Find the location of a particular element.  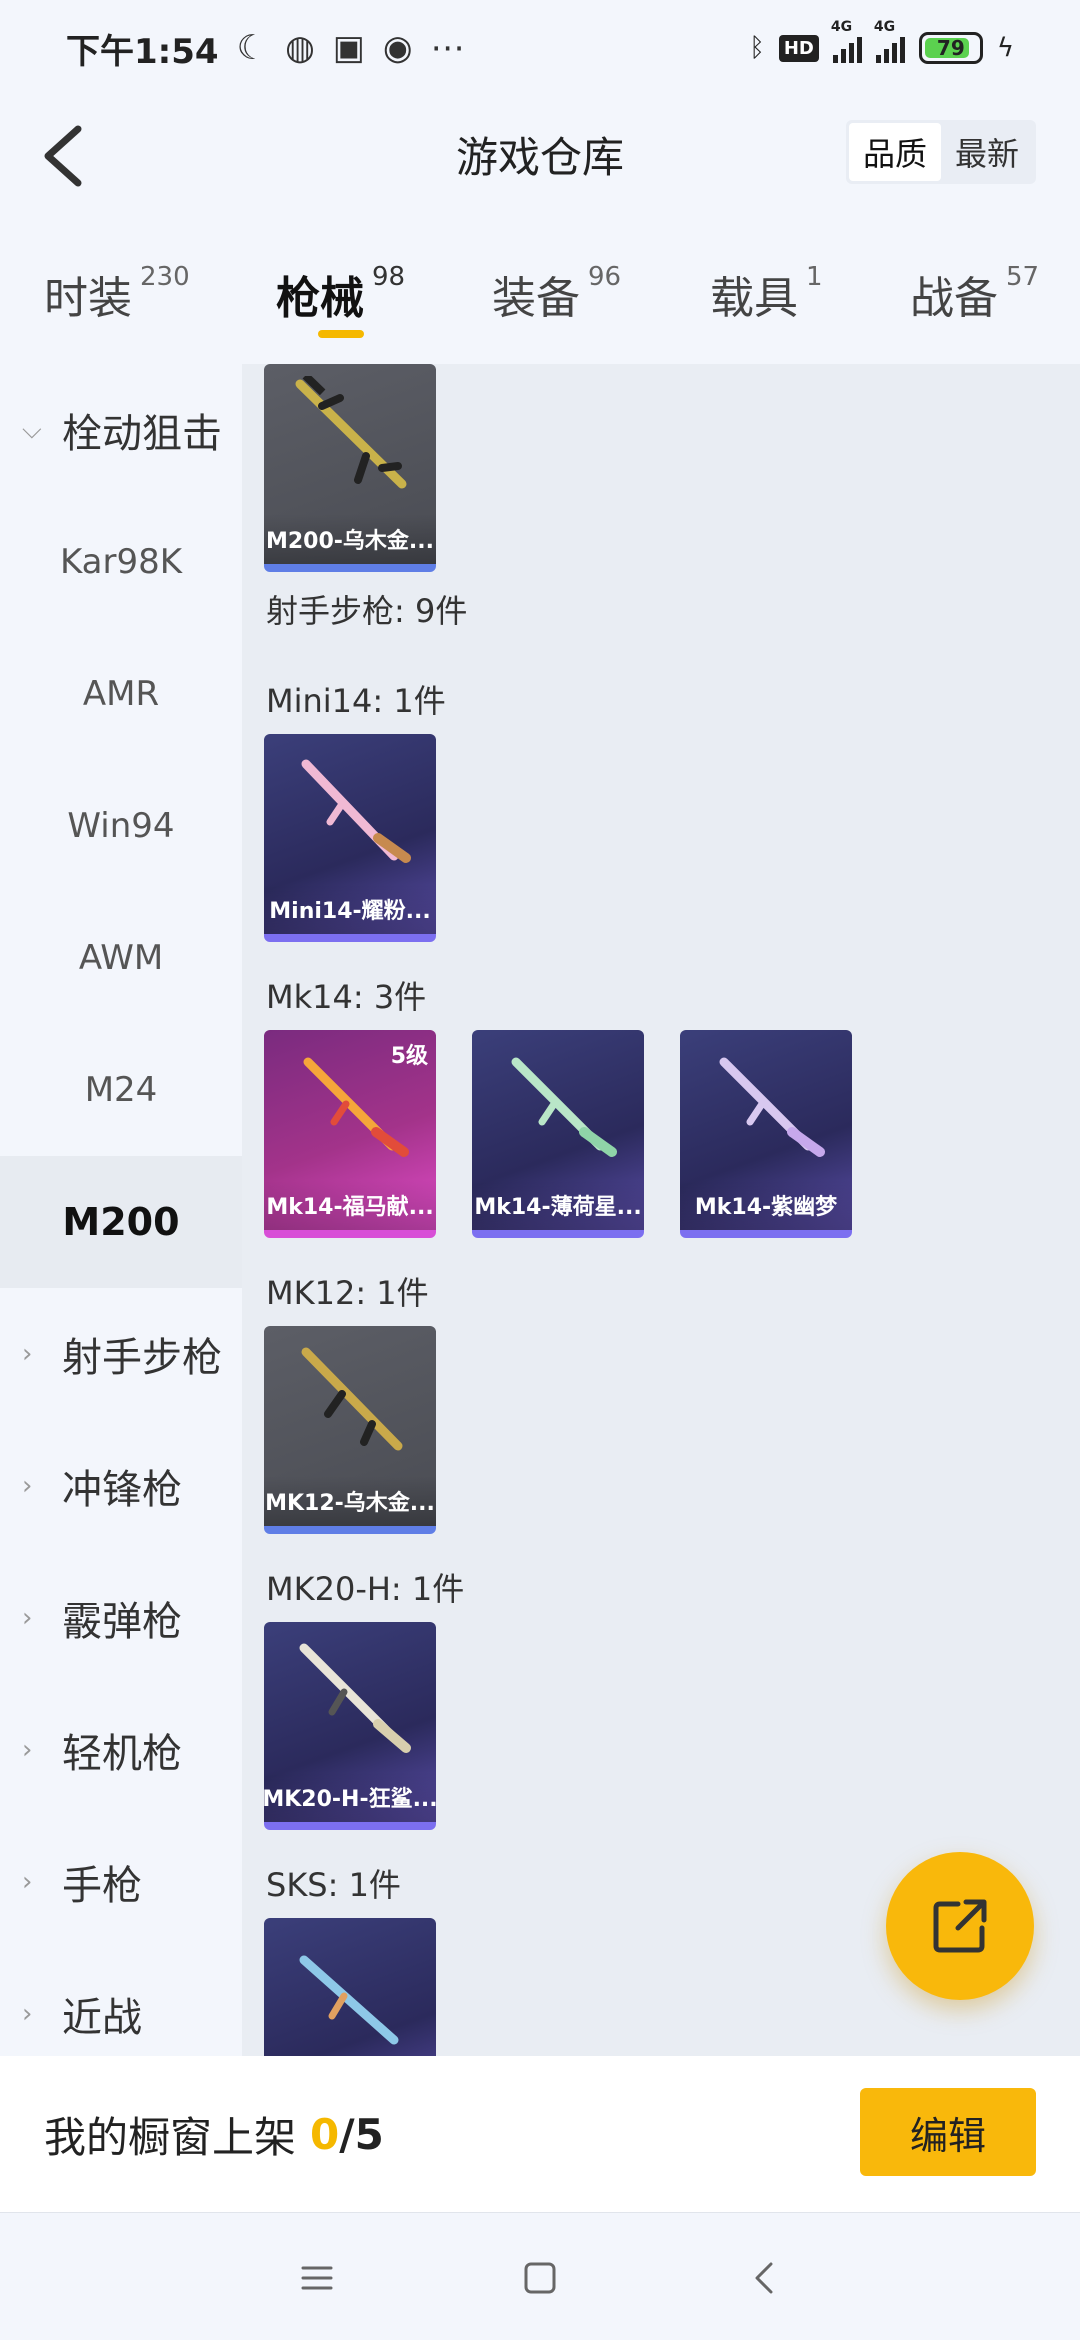

item-name: Mk14-紫幽梦 is located at coordinates (766, 1205).